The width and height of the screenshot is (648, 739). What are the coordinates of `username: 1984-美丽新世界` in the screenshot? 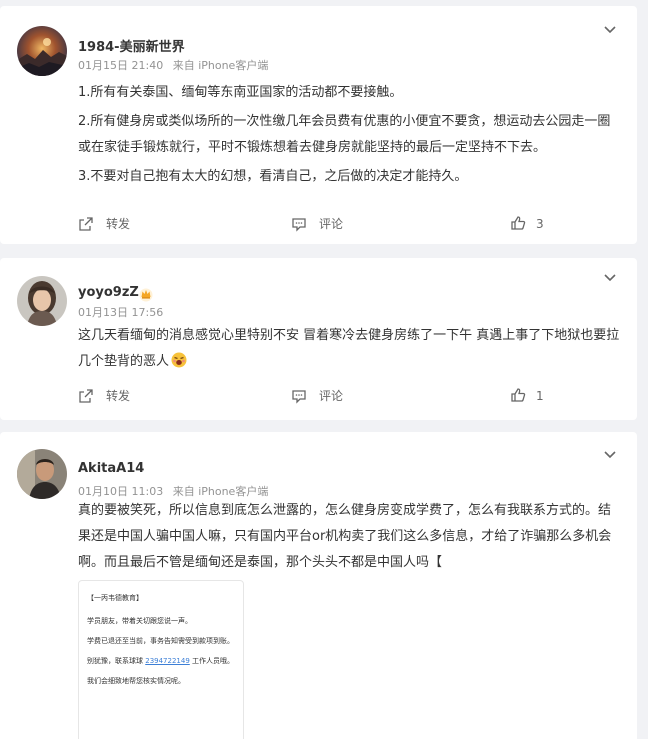 It's located at (131, 45).